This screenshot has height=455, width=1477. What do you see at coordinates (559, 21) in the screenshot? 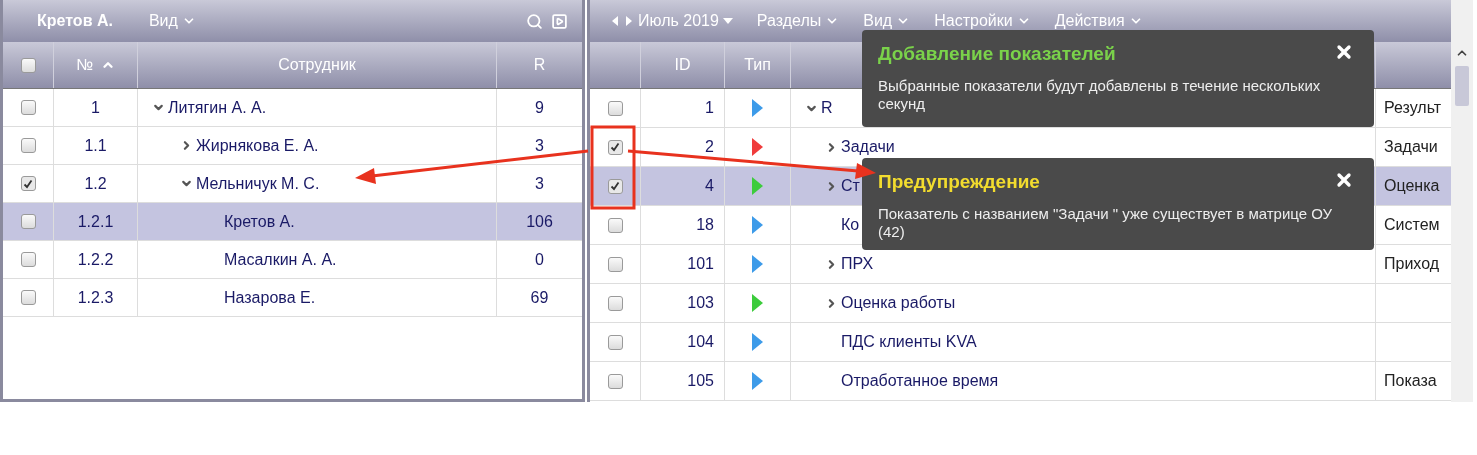
I see `play-icon` at bounding box center [559, 21].